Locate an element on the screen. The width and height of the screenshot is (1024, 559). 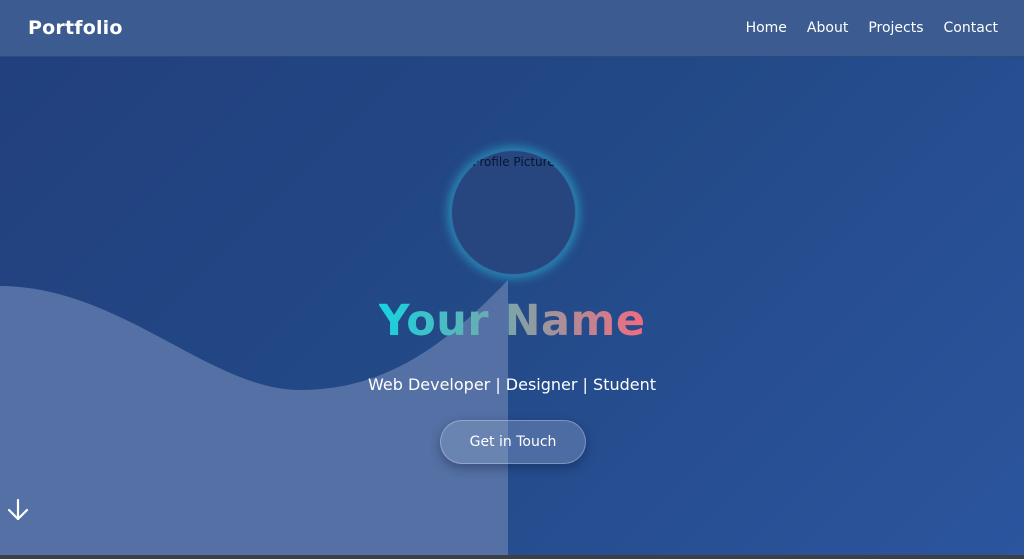
nav-link-about: About is located at coordinates (827, 28).